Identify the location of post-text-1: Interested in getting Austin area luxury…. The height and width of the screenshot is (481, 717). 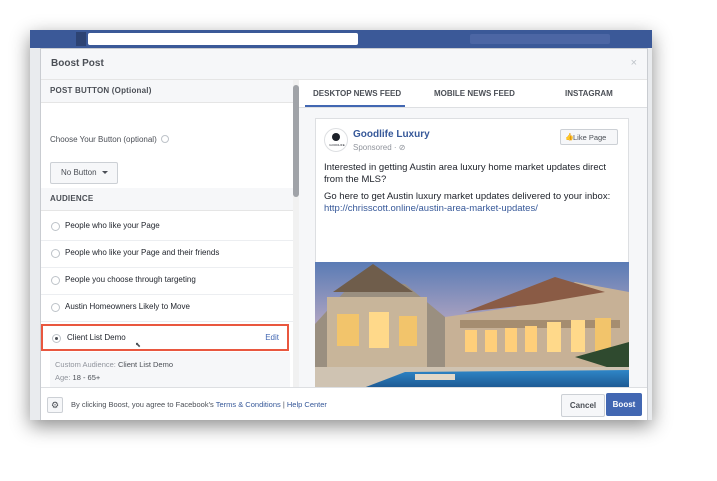
(465, 173).